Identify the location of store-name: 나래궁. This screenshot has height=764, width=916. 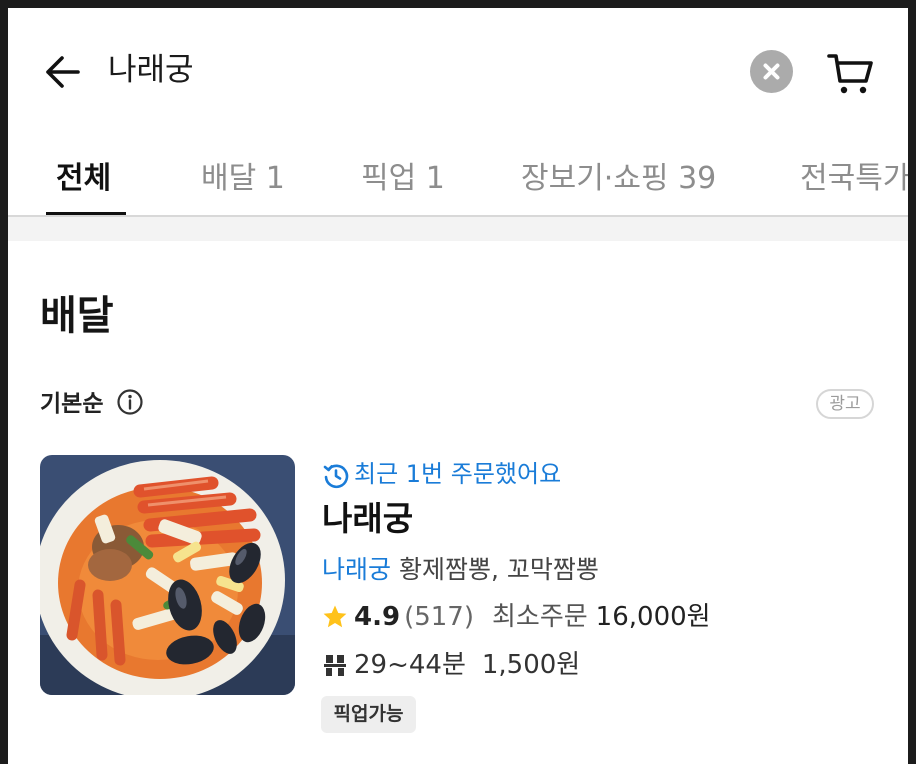
(367, 519).